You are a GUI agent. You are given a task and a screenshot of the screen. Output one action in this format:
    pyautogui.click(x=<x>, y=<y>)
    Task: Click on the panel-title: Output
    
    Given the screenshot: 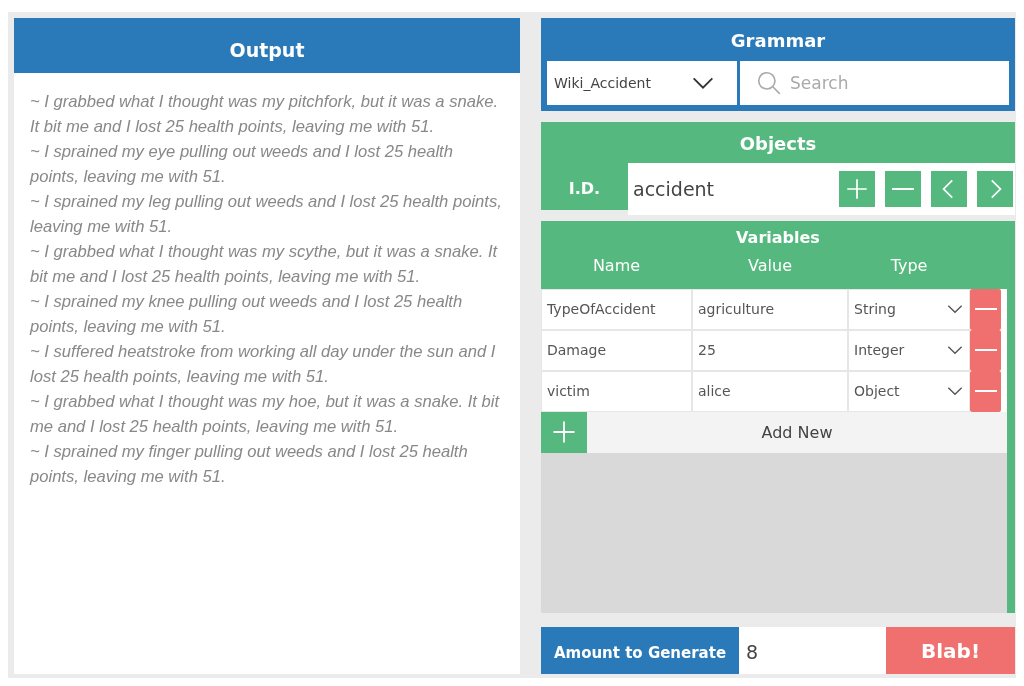 What is the action you would take?
    pyautogui.click(x=267, y=45)
    